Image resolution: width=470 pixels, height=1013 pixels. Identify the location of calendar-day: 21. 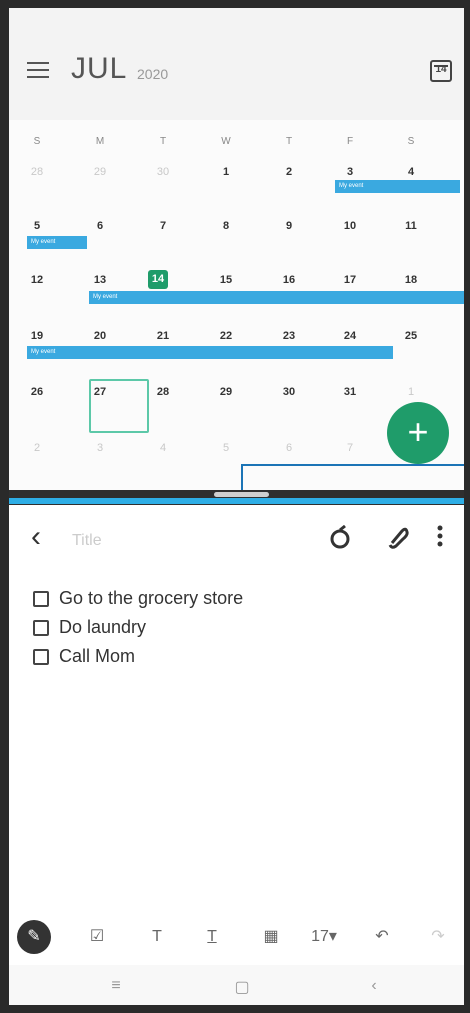
(163, 336).